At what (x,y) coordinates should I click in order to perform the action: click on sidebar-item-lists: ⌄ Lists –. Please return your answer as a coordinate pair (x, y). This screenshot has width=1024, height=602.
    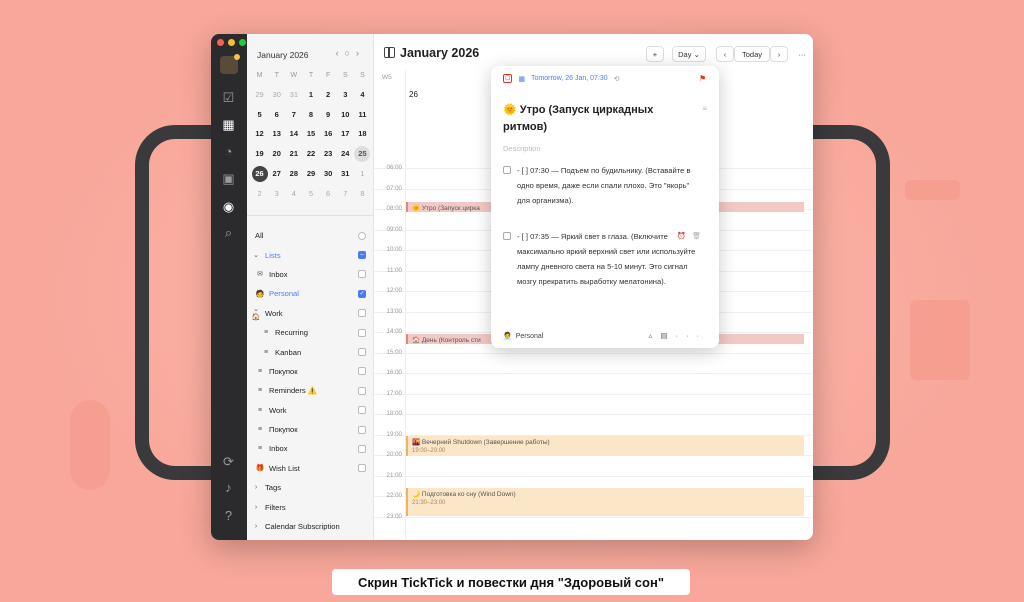
    Looking at the image, I should click on (310, 254).